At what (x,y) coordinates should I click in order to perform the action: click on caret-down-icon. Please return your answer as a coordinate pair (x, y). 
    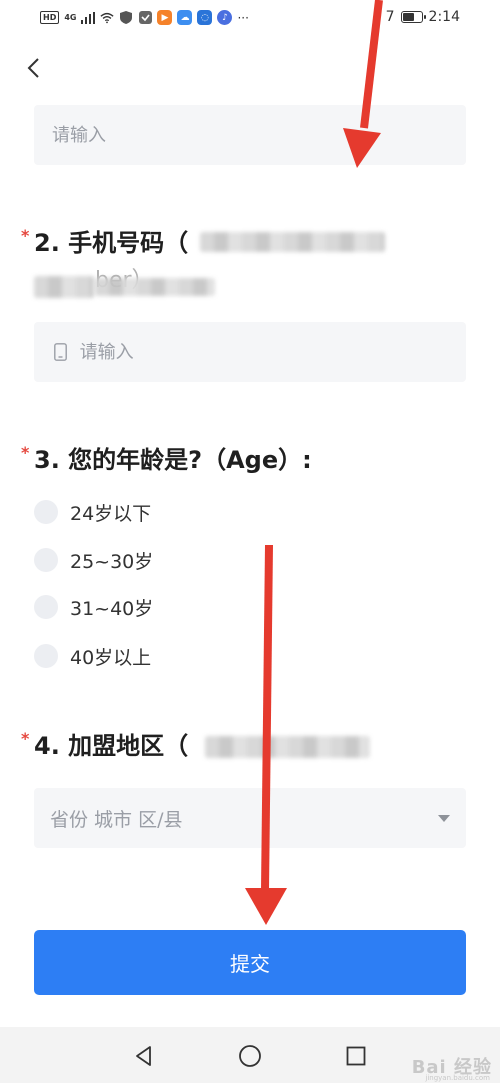
    Looking at the image, I should click on (444, 818).